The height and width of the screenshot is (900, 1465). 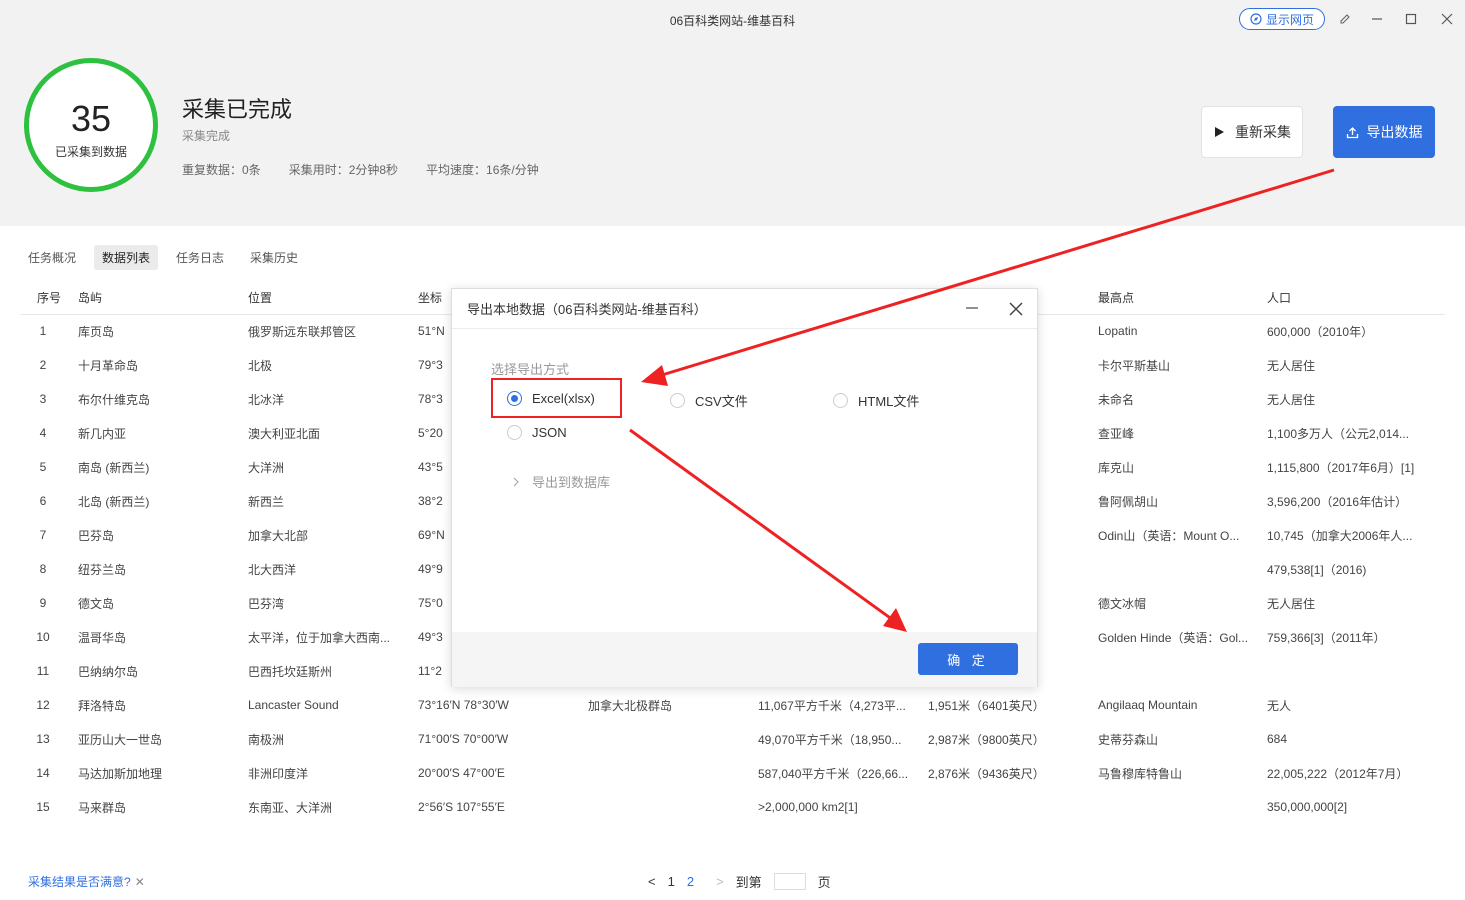 I want to click on table-cell: Angilaaq Mountain, so click(x=1148, y=705).